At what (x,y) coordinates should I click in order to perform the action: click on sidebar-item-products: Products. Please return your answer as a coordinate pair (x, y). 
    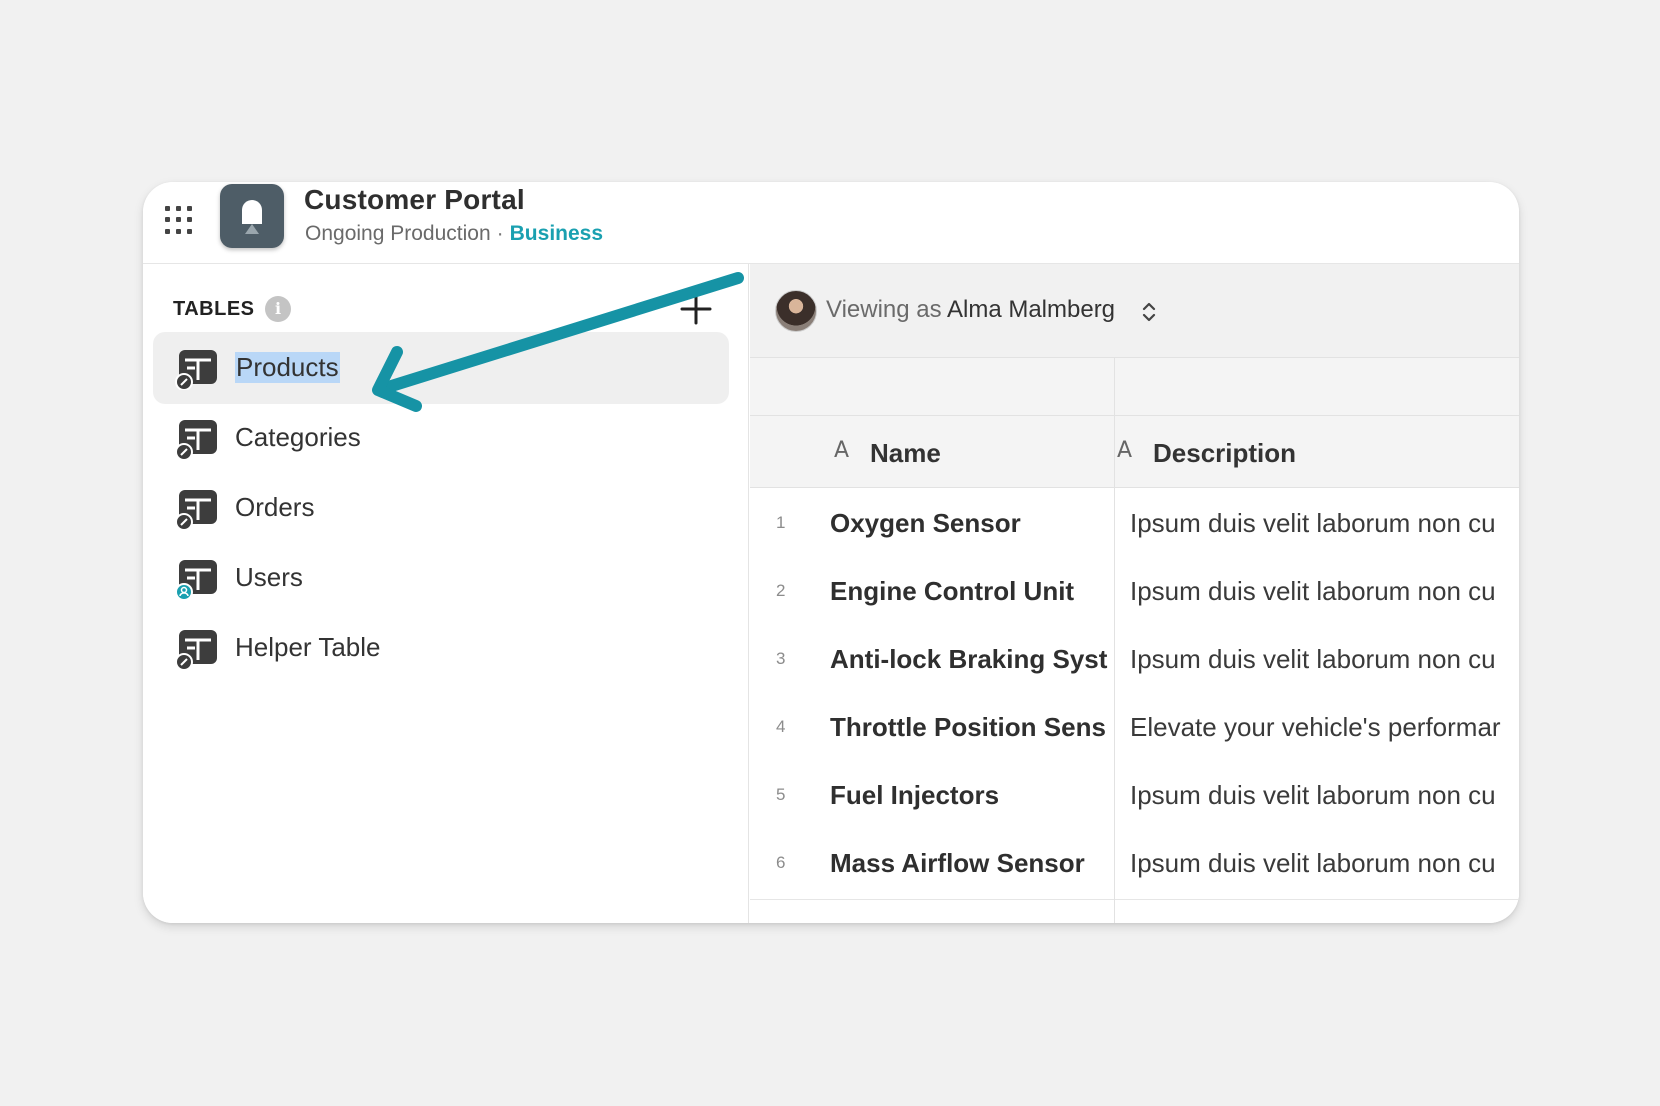
    Looking at the image, I should click on (441, 368).